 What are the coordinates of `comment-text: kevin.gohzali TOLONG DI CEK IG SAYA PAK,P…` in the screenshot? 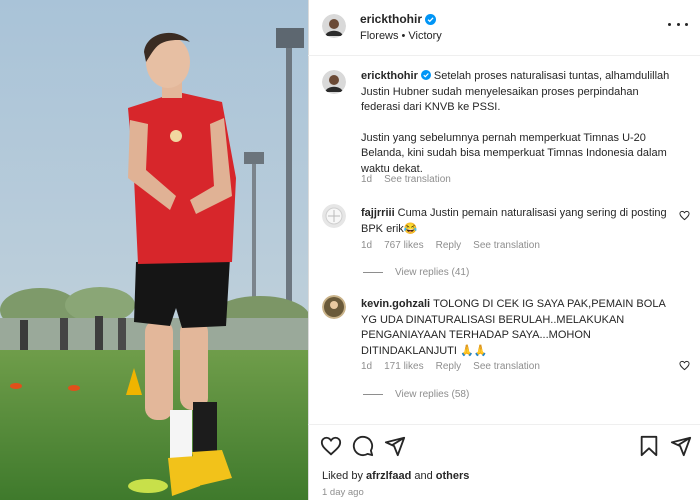 It's located at (516, 328).